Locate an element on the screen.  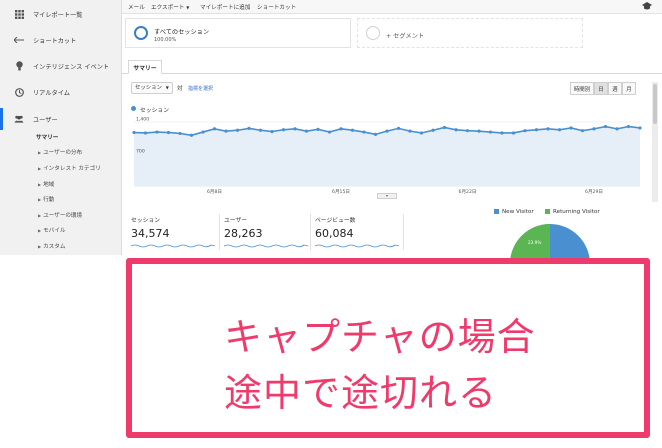
metric-card-users: ユーザー 28,263 is located at coordinates (267, 233).